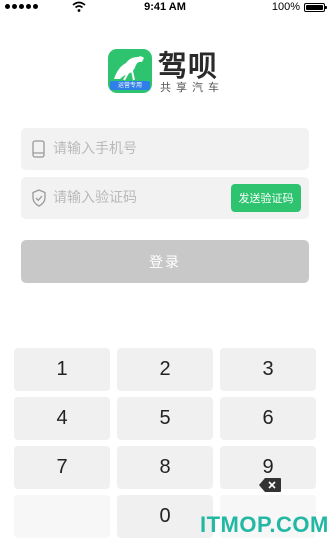 The image size is (330, 550). What do you see at coordinates (285, 7) in the screenshot?
I see `battery-percent: 100%` at bounding box center [285, 7].